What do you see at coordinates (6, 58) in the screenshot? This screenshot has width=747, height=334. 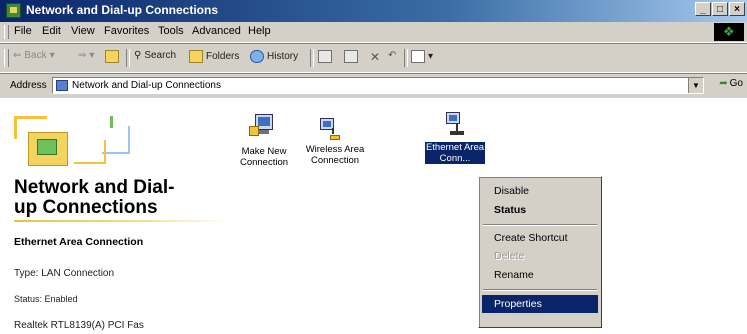 I see `toolbar-grip` at bounding box center [6, 58].